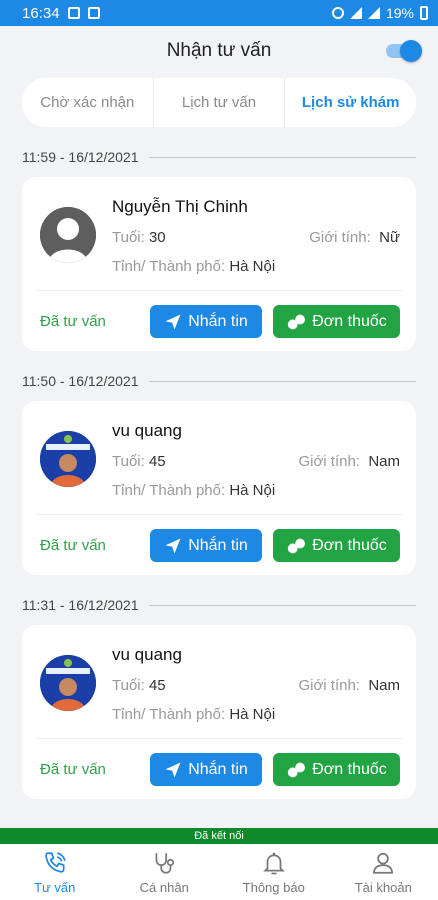  I want to click on session-datetime: 11:31 - 16/12/2021, so click(80, 605).